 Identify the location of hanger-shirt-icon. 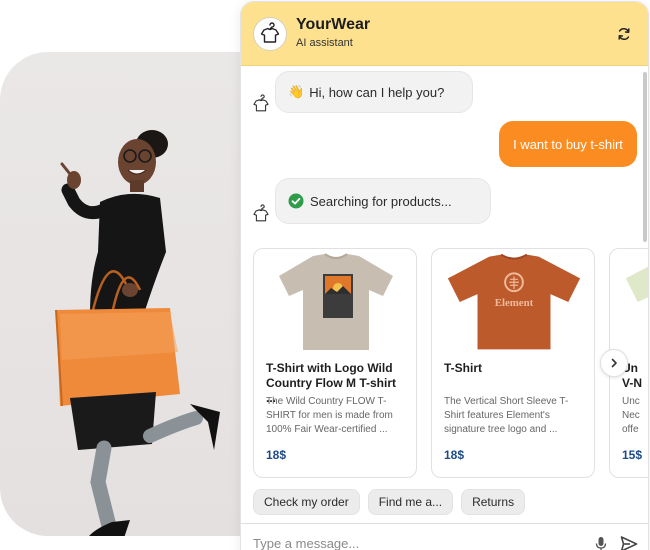
(270, 33).